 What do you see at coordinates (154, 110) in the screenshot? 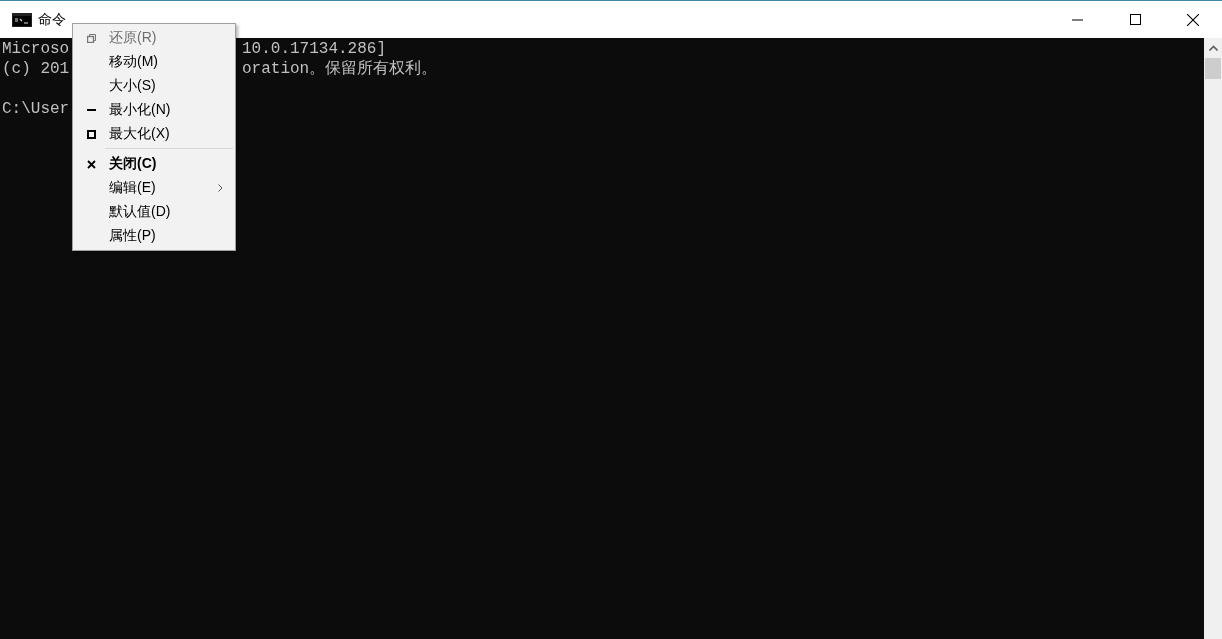
I see `menu-item: 最小化(N)` at bounding box center [154, 110].